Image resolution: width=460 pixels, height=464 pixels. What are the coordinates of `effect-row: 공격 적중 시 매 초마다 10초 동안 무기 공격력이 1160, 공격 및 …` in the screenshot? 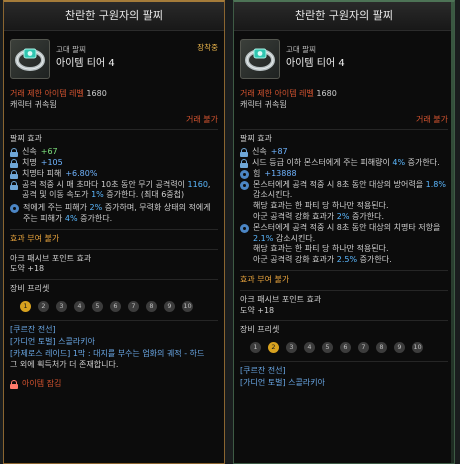 It's located at (114, 191).